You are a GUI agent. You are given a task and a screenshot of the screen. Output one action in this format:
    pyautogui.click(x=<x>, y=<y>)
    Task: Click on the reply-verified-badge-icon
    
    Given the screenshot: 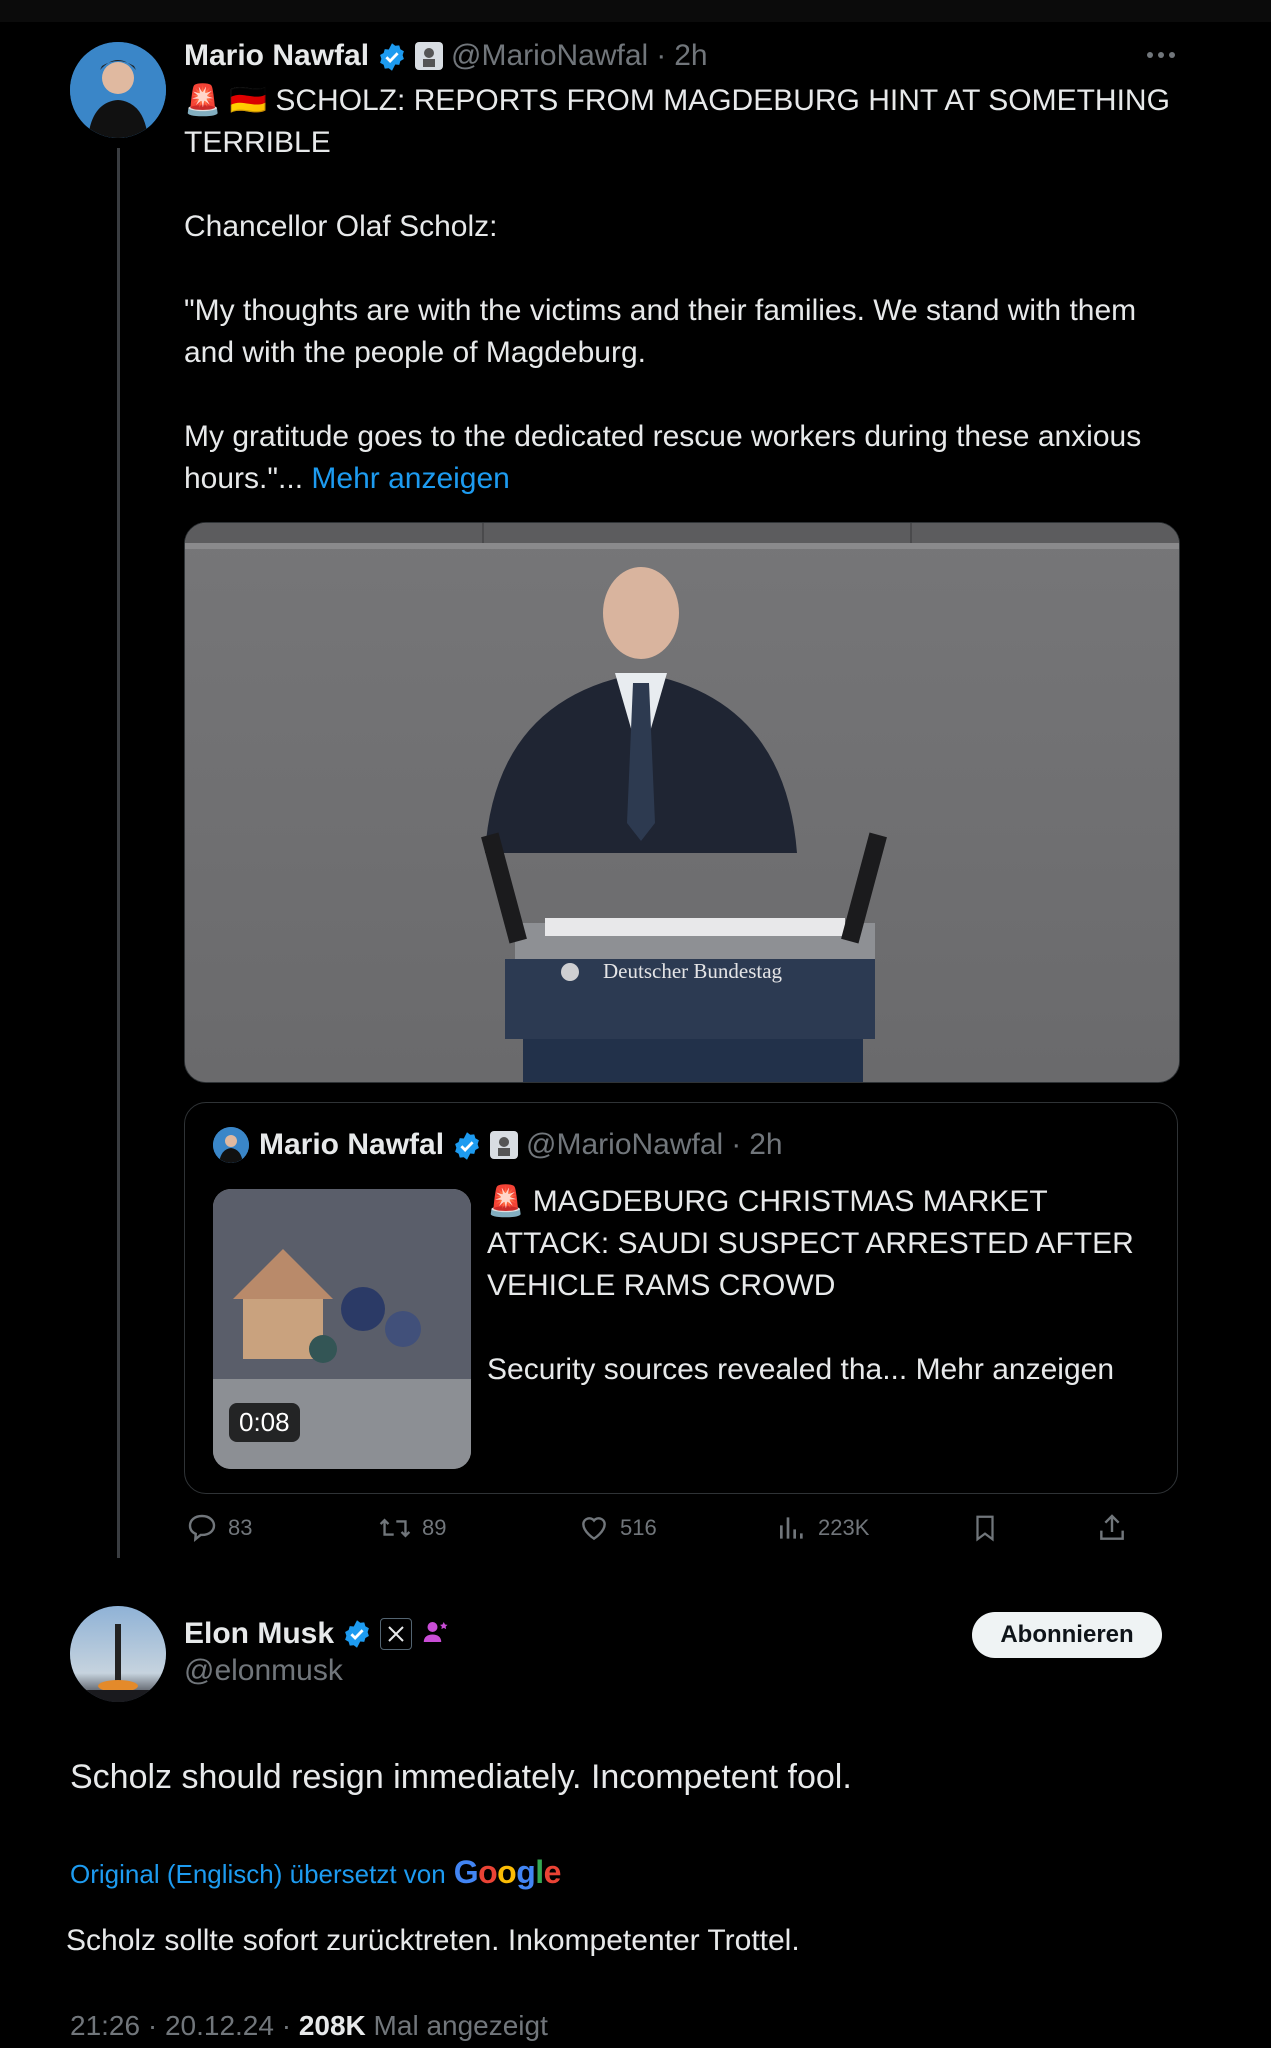 What is the action you would take?
    pyautogui.click(x=357, y=1634)
    